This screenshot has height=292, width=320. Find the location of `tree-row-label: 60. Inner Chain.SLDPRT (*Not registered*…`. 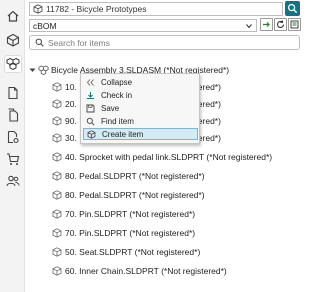

tree-row-label: 60. Inner Chain.SLDPRT (*Not registered*… is located at coordinates (146, 271).